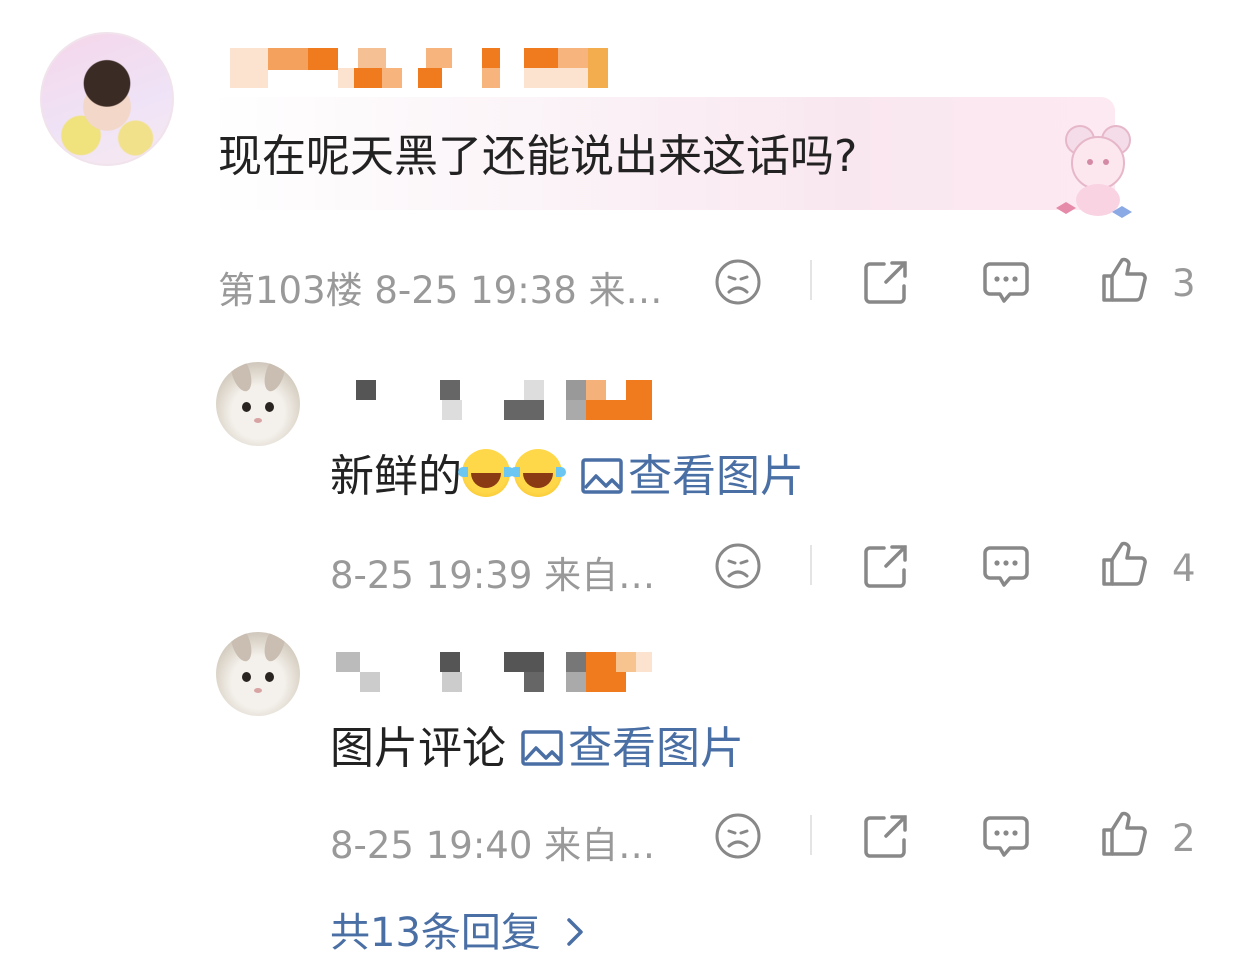 The height and width of the screenshot is (973, 1240). I want to click on reply-comment-text: 新鲜的, so click(396, 476).